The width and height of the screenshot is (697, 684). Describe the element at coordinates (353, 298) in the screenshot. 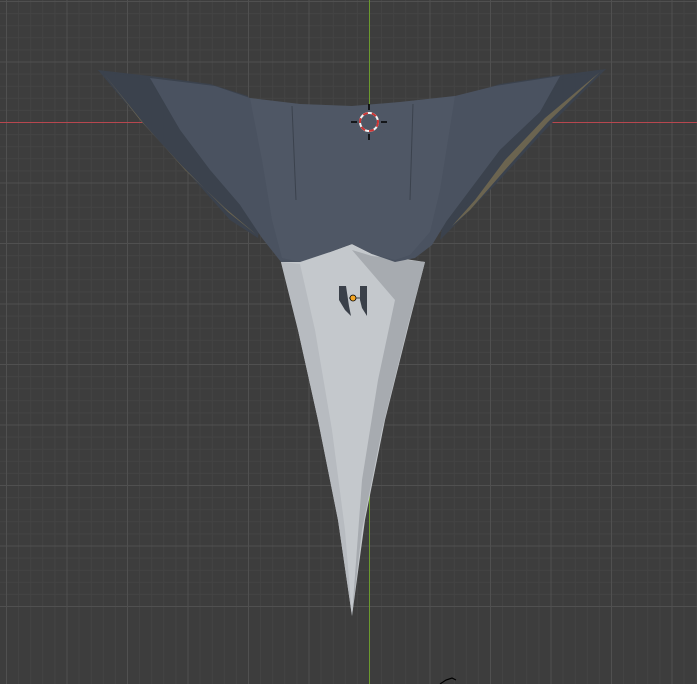

I see `object-origin-icon` at that location.